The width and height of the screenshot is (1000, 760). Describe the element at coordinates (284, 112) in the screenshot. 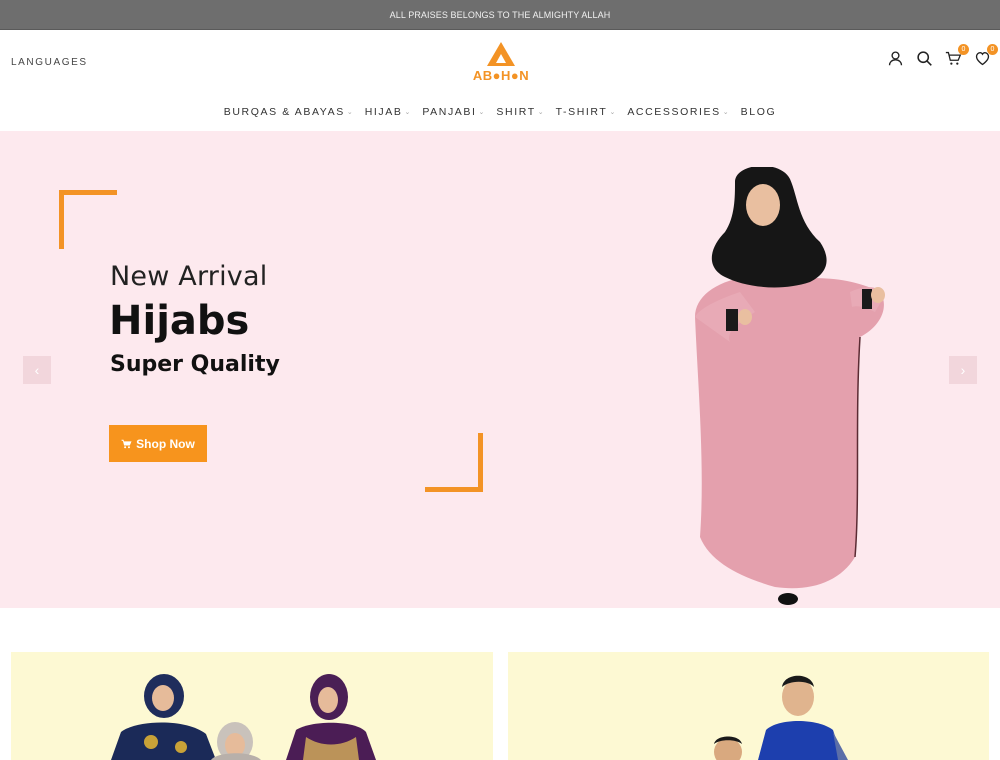

I see `nav-item-label: BURQAS & ABAYAS` at that location.